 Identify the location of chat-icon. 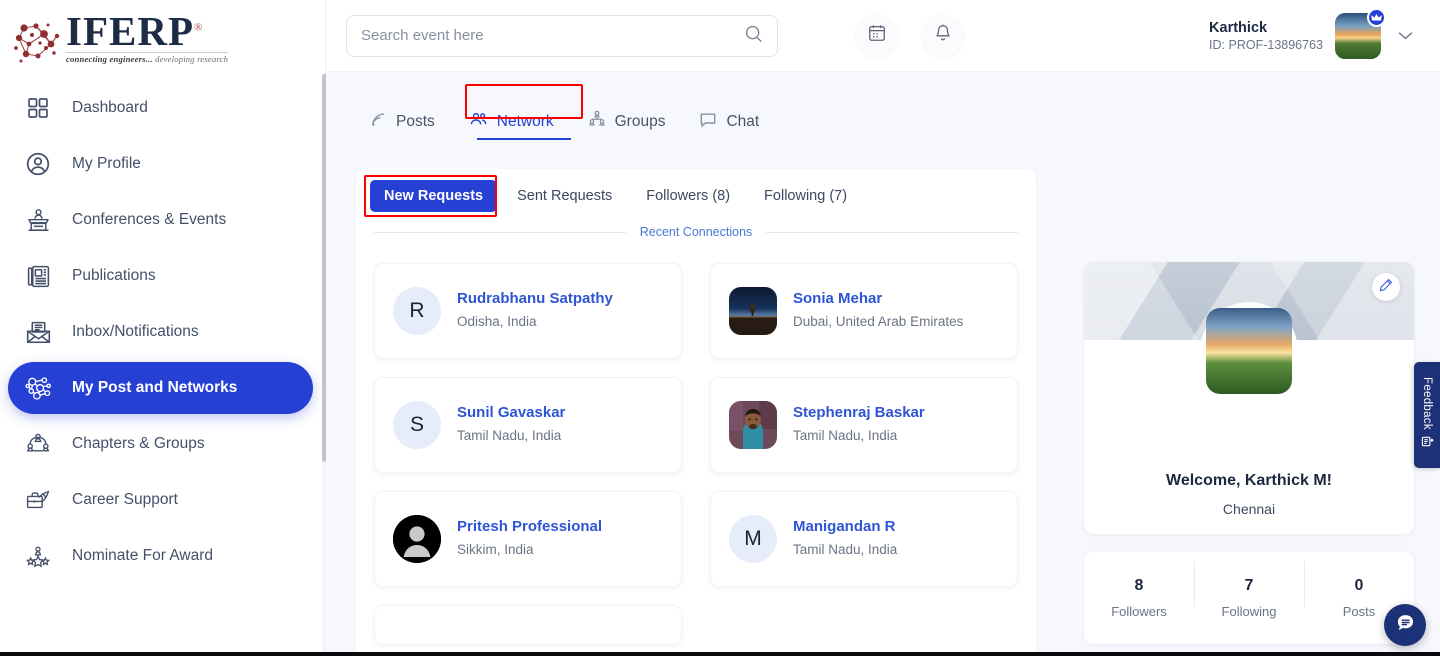
(1405, 625).